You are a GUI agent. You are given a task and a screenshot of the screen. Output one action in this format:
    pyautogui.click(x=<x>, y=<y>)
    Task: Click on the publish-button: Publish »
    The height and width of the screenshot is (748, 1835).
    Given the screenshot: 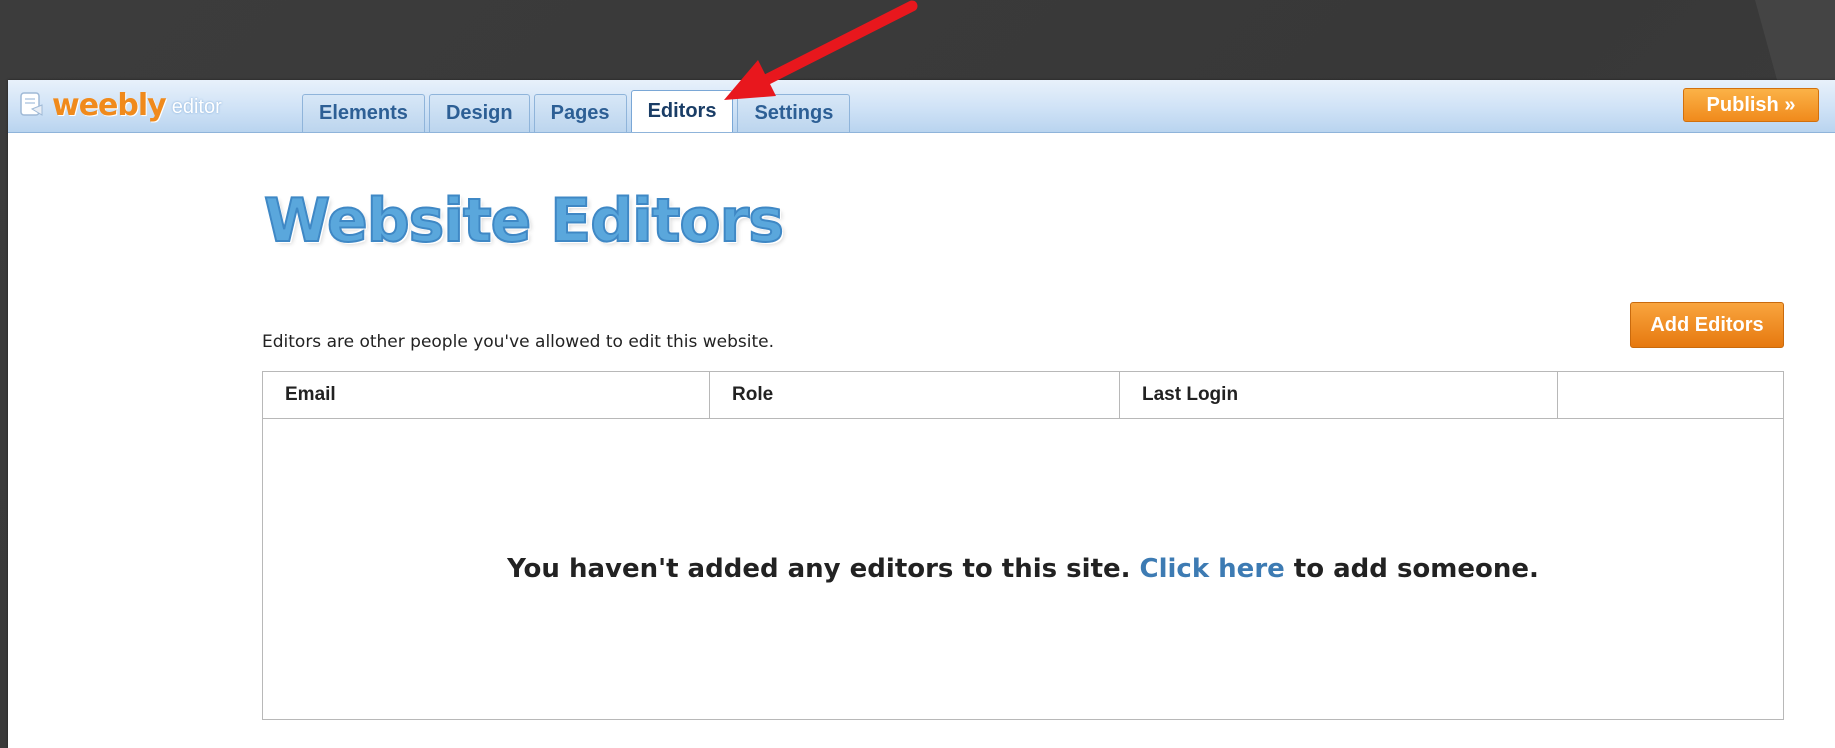 What is the action you would take?
    pyautogui.click(x=1751, y=105)
    